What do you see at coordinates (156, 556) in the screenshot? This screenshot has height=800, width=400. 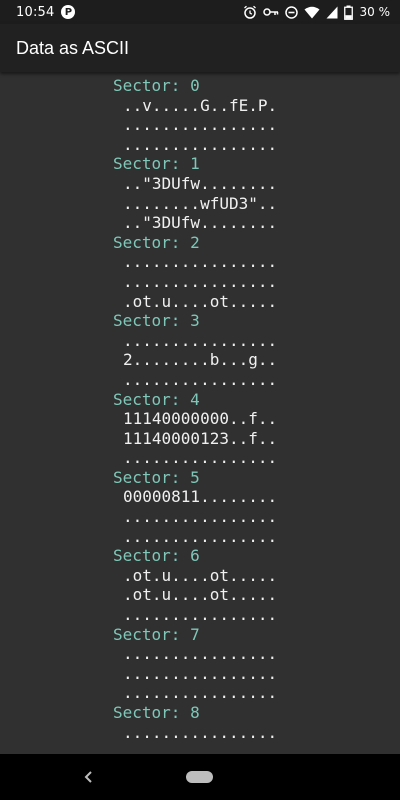 I see `sector-title: Sector: 6` at bounding box center [156, 556].